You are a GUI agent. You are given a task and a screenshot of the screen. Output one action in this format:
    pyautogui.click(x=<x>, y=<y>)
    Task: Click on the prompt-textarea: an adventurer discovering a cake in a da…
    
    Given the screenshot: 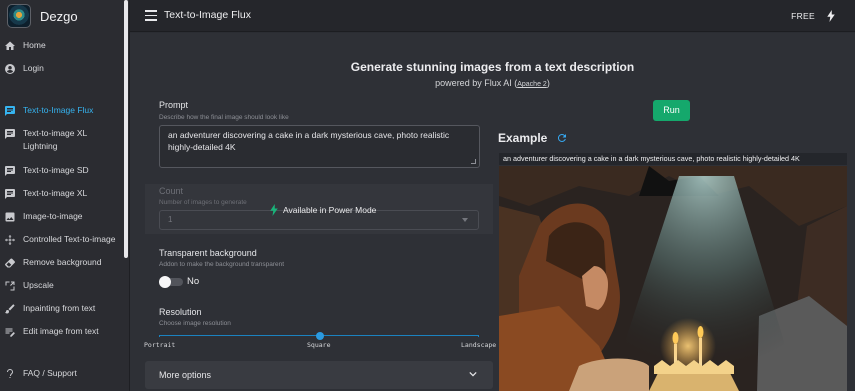 What is the action you would take?
    pyautogui.click(x=319, y=146)
    